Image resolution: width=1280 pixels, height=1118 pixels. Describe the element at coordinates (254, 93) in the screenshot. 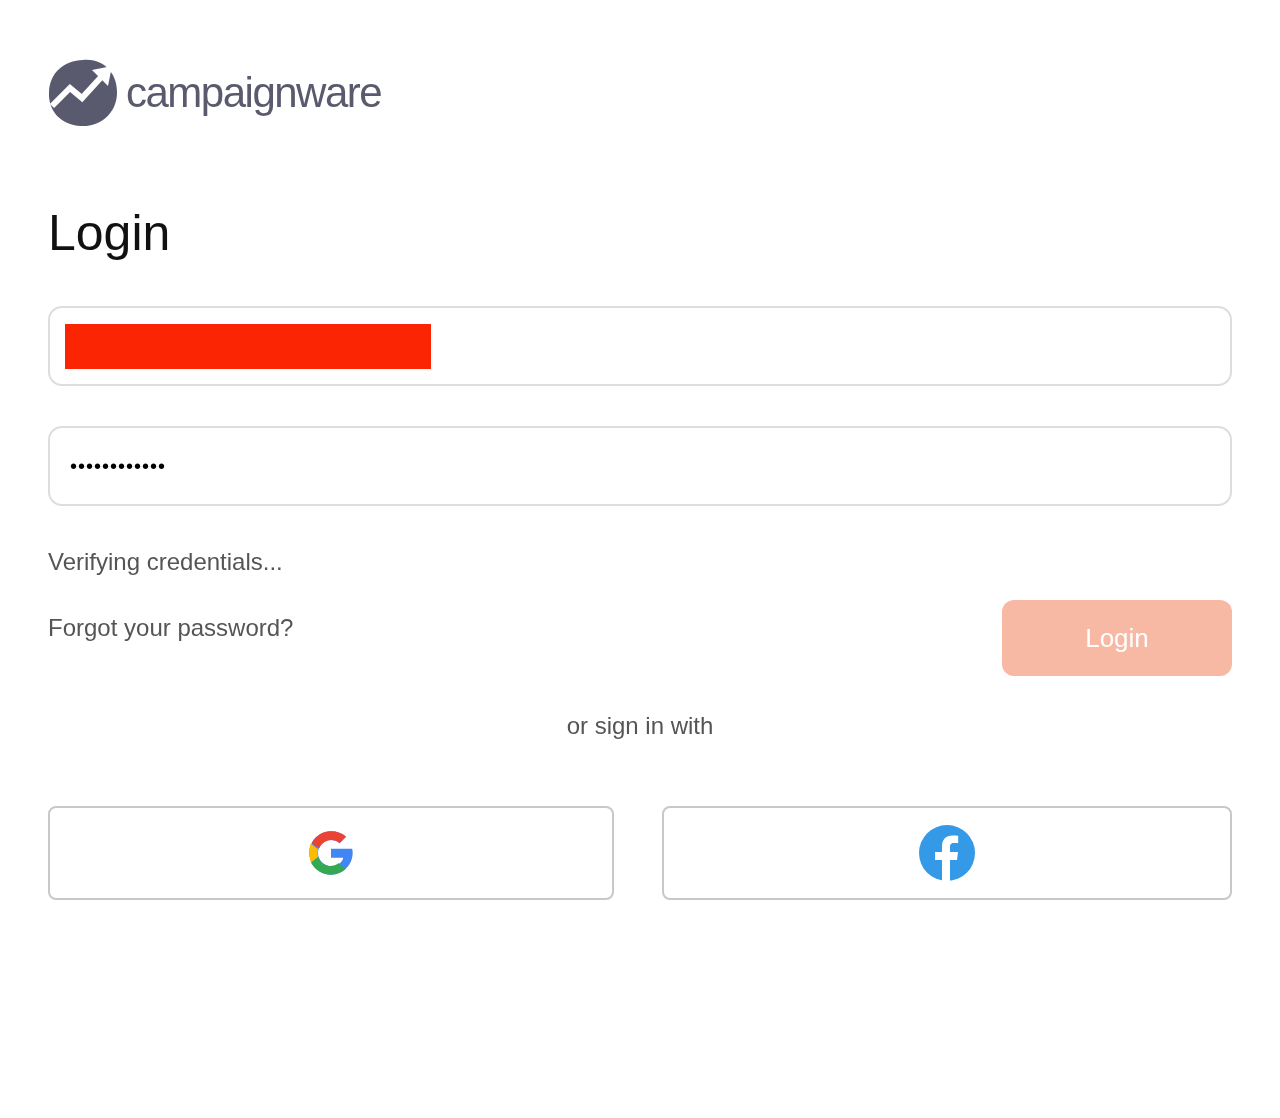

I see `brand-name: campaignware` at that location.